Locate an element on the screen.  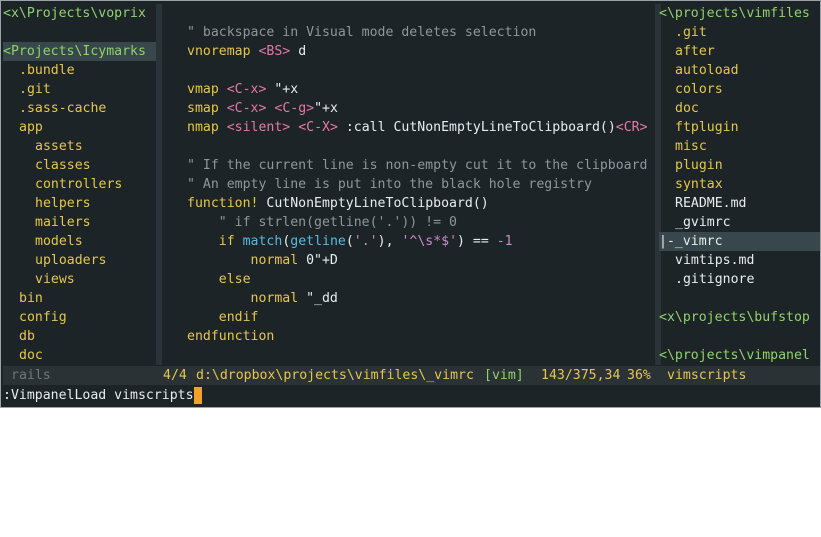
tree-item-label: assets is located at coordinates (59, 146).